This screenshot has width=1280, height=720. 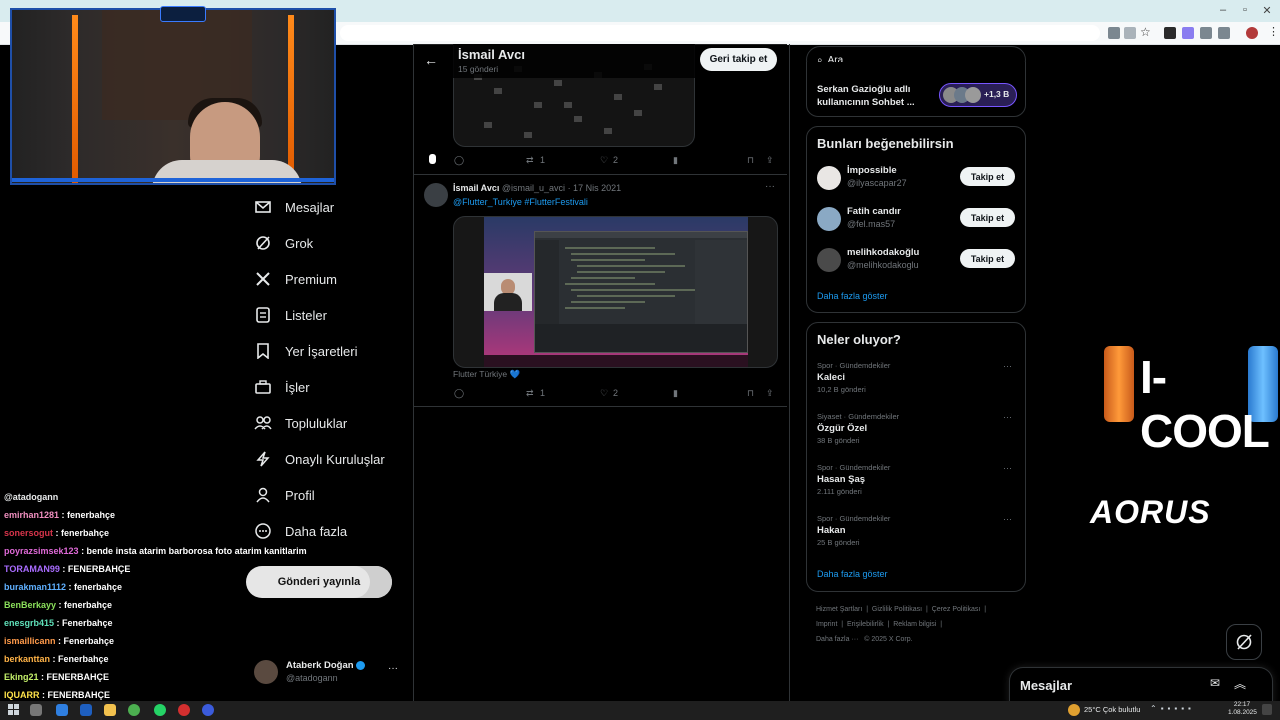 I want to click on footer-link: Reklam bilgisi, so click(x=914, y=624).